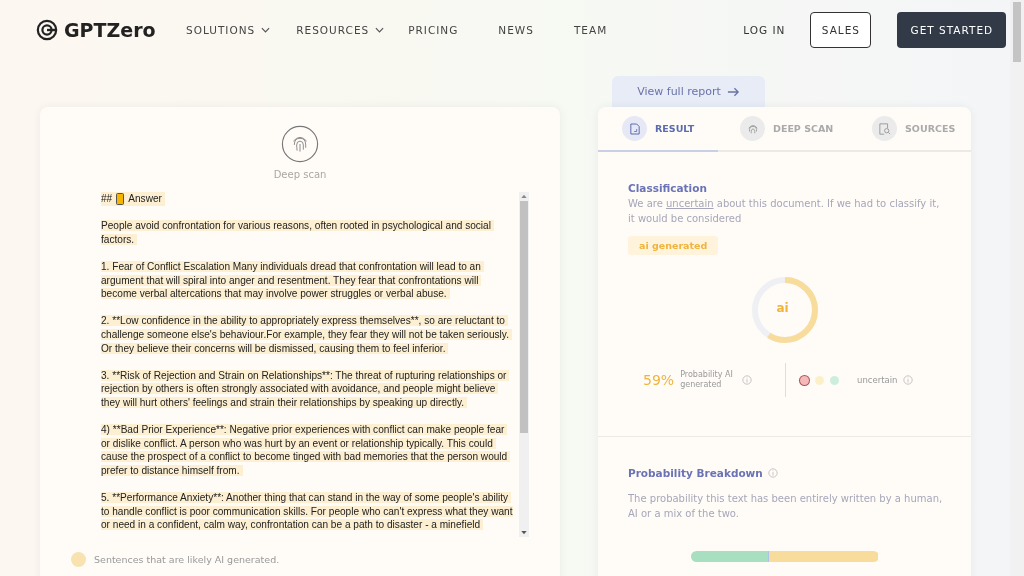 Image resolution: width=1024 pixels, height=576 pixels. I want to click on login-link: LOG IN, so click(764, 30).